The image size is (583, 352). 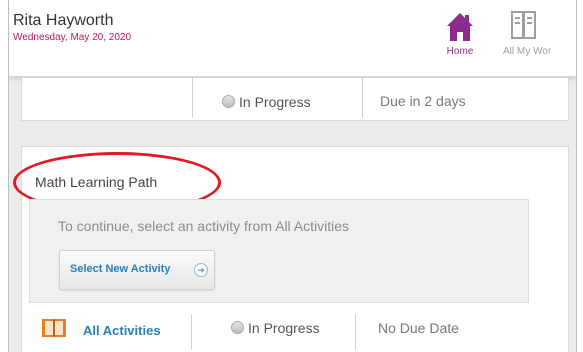 What do you see at coordinates (201, 270) in the screenshot?
I see `arrow-right-icon: ➜` at bounding box center [201, 270].